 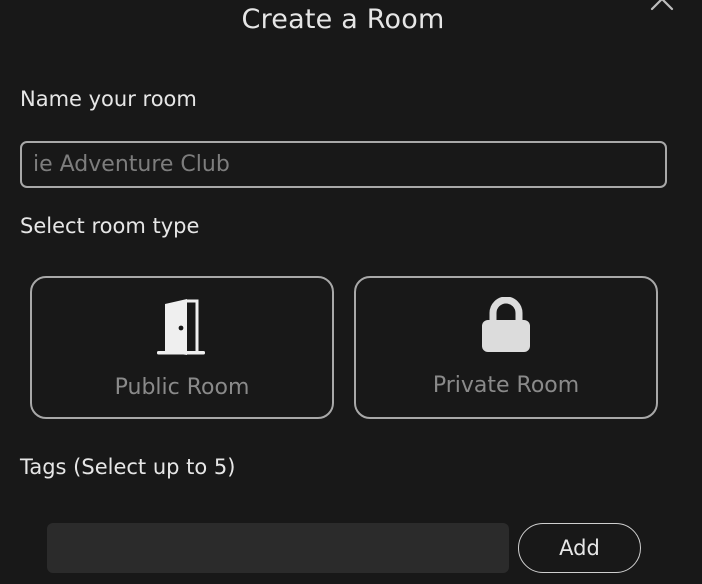 What do you see at coordinates (278, 548) in the screenshot?
I see `tags-input` at bounding box center [278, 548].